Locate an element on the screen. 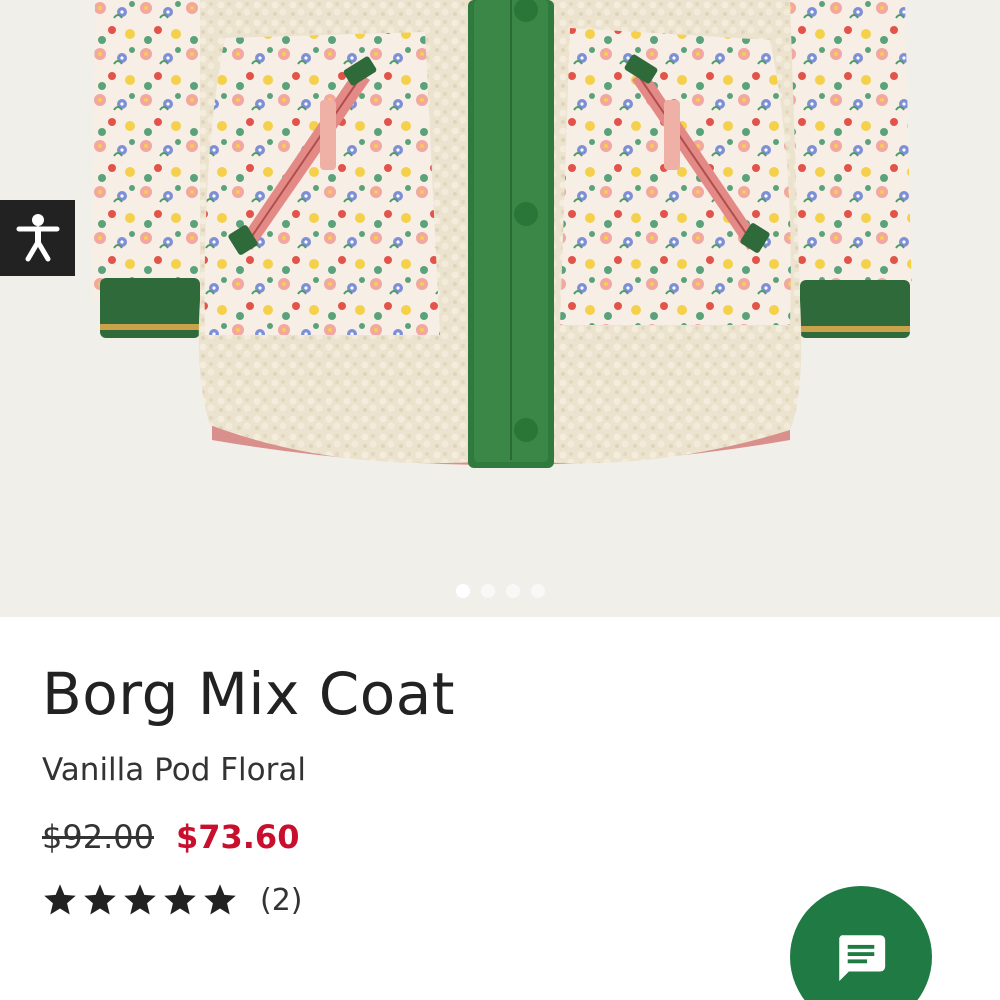  original-price: $92.00 is located at coordinates (98, 837).